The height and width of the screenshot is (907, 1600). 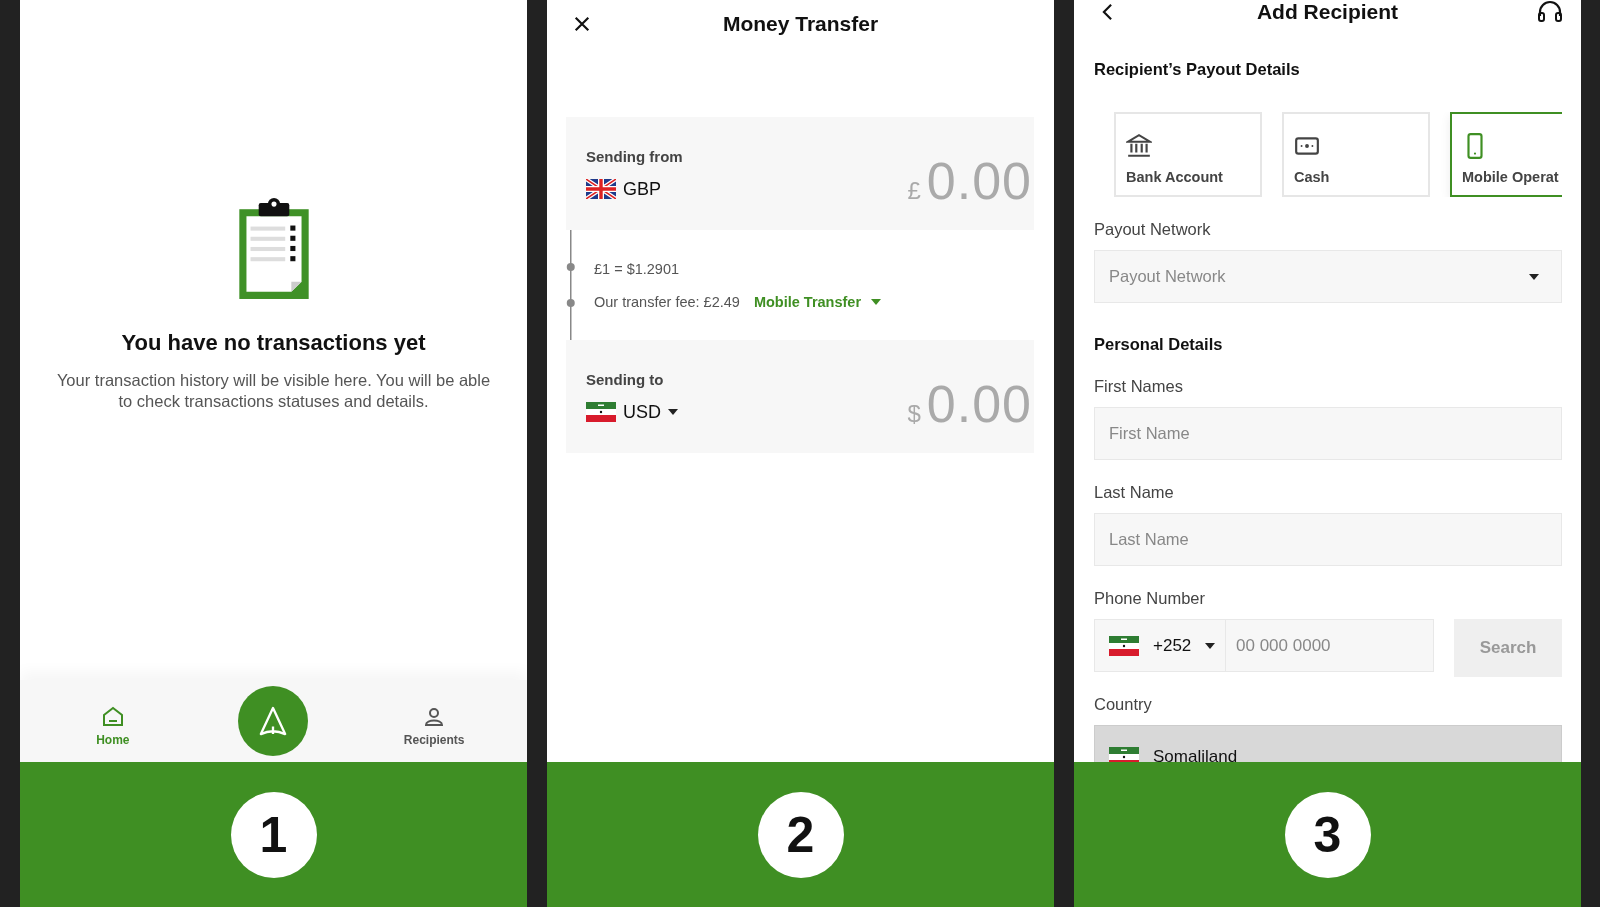 What do you see at coordinates (625, 379) in the screenshot?
I see `card-label: Sending to` at bounding box center [625, 379].